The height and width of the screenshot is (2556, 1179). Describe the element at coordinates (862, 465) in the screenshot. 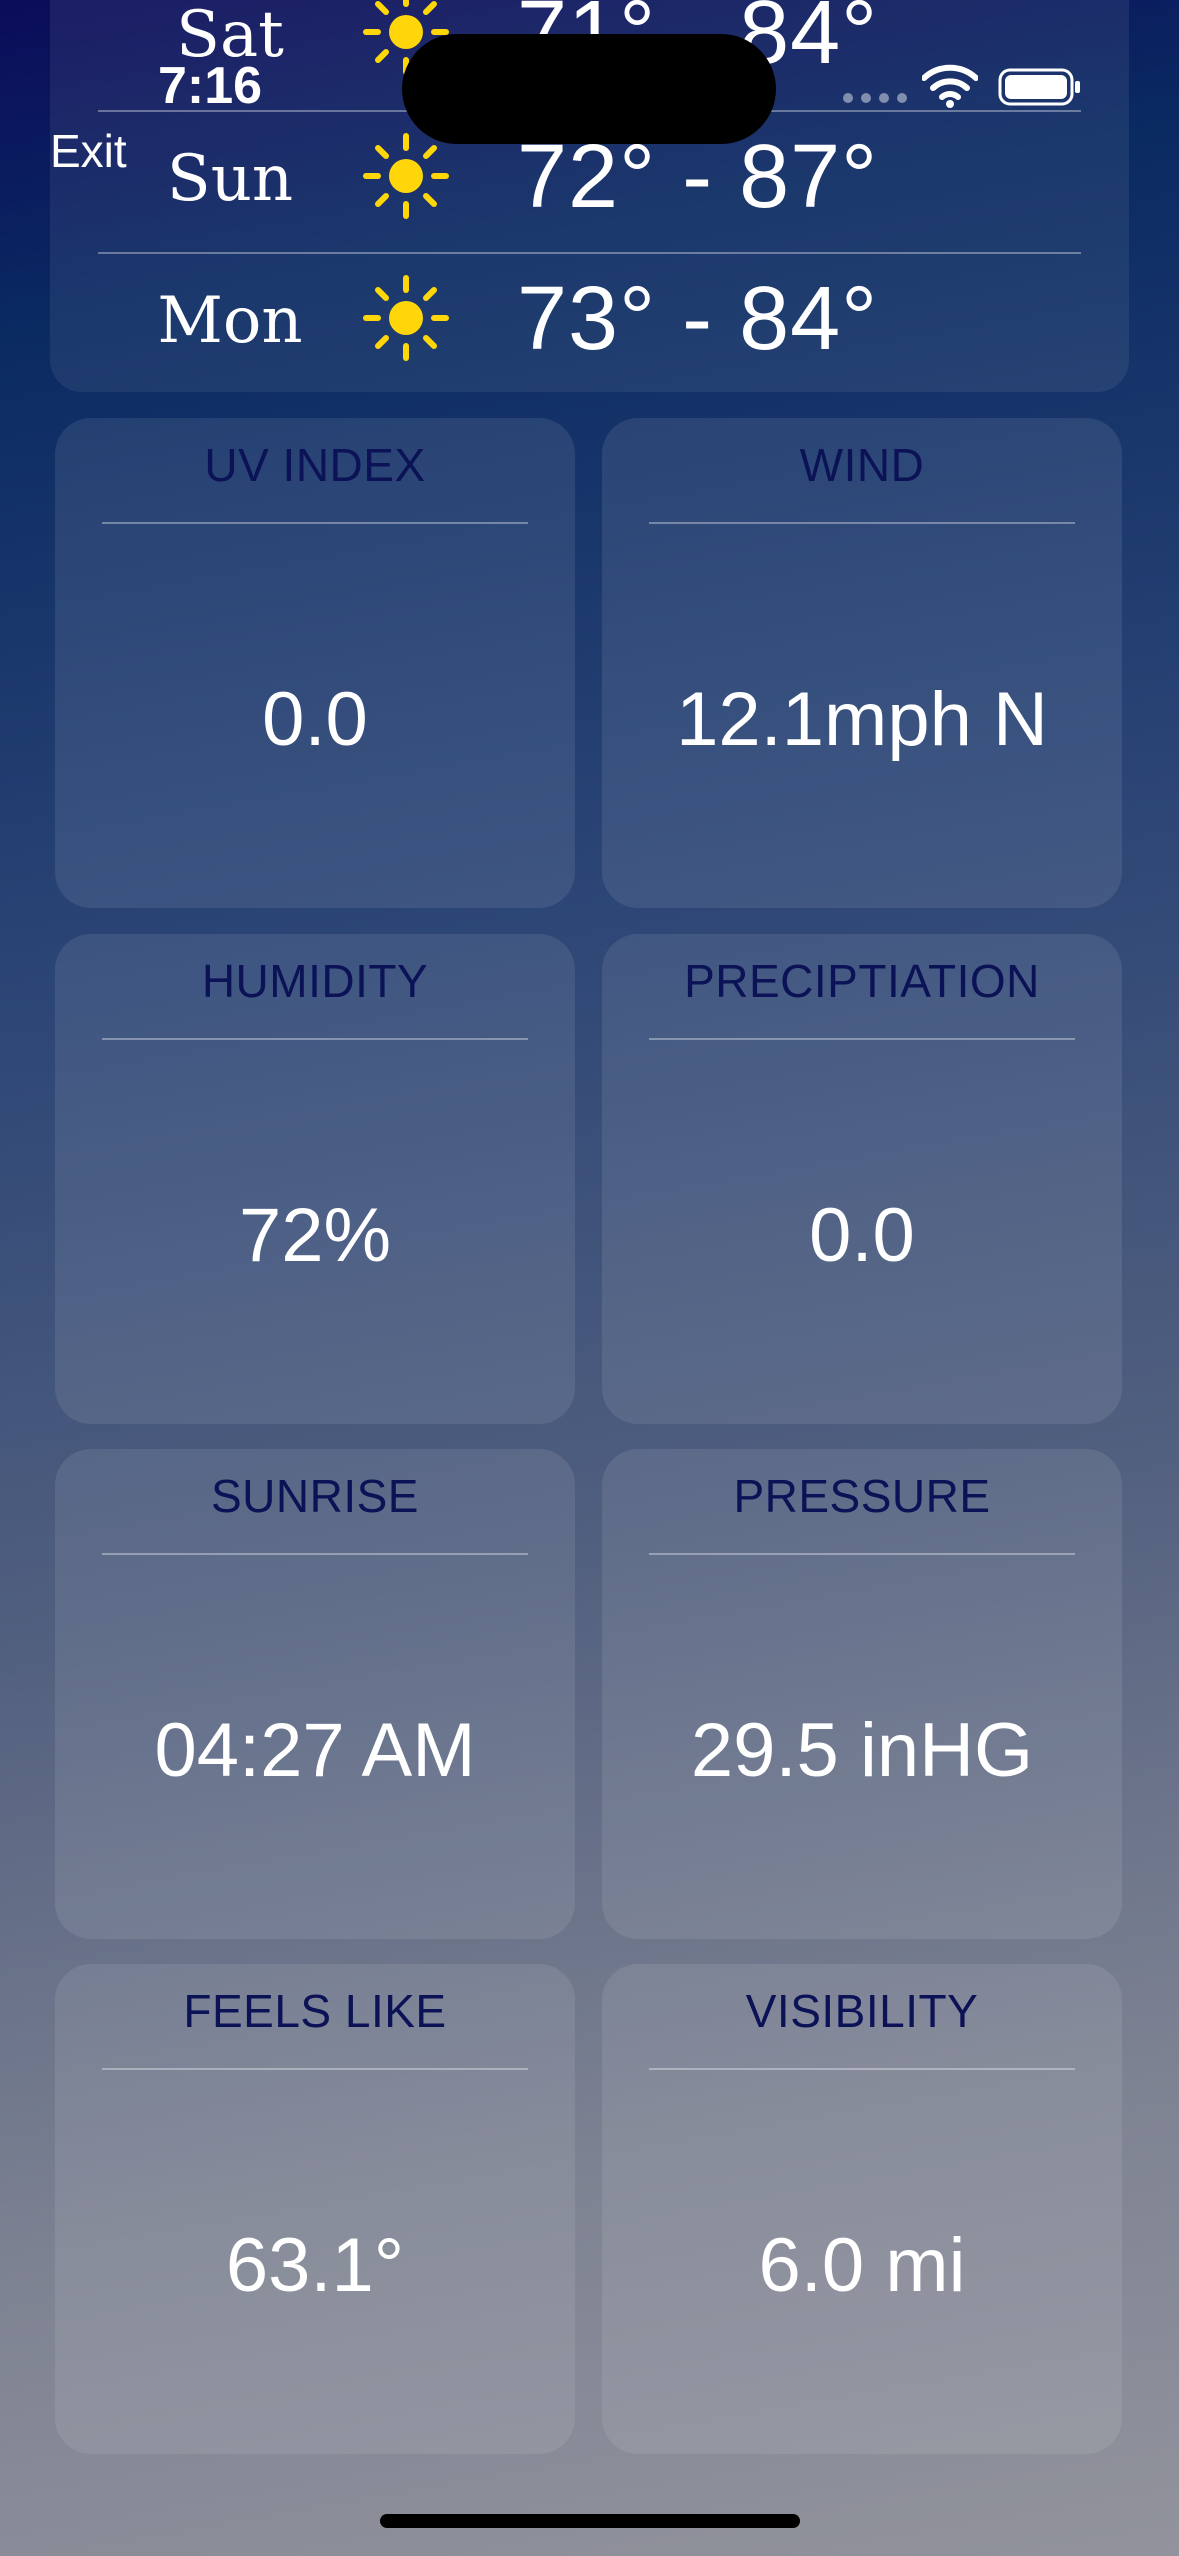

I see `tile-label: WIND` at that location.